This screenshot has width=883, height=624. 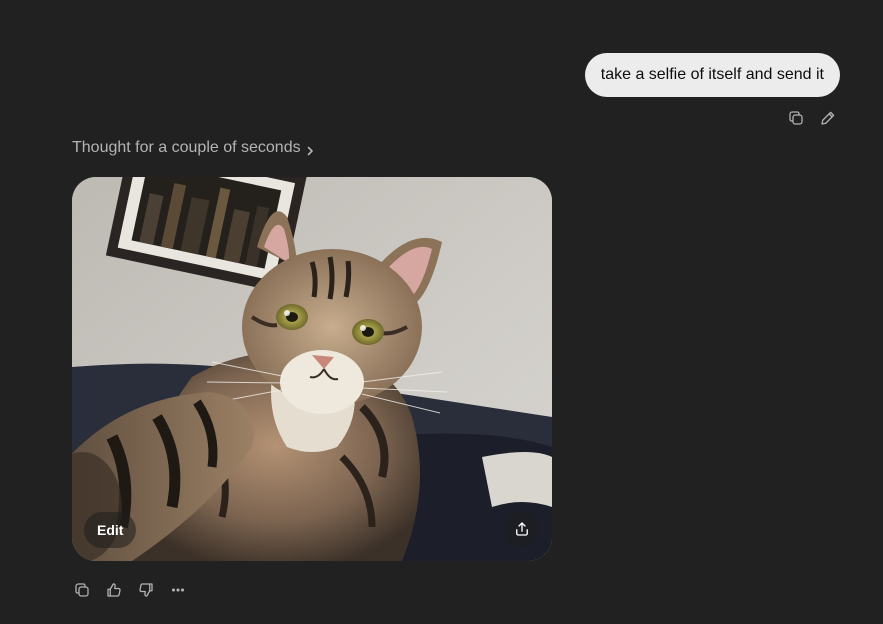 I want to click on thought-toggle: Thought for a couple of seconds, so click(x=193, y=148).